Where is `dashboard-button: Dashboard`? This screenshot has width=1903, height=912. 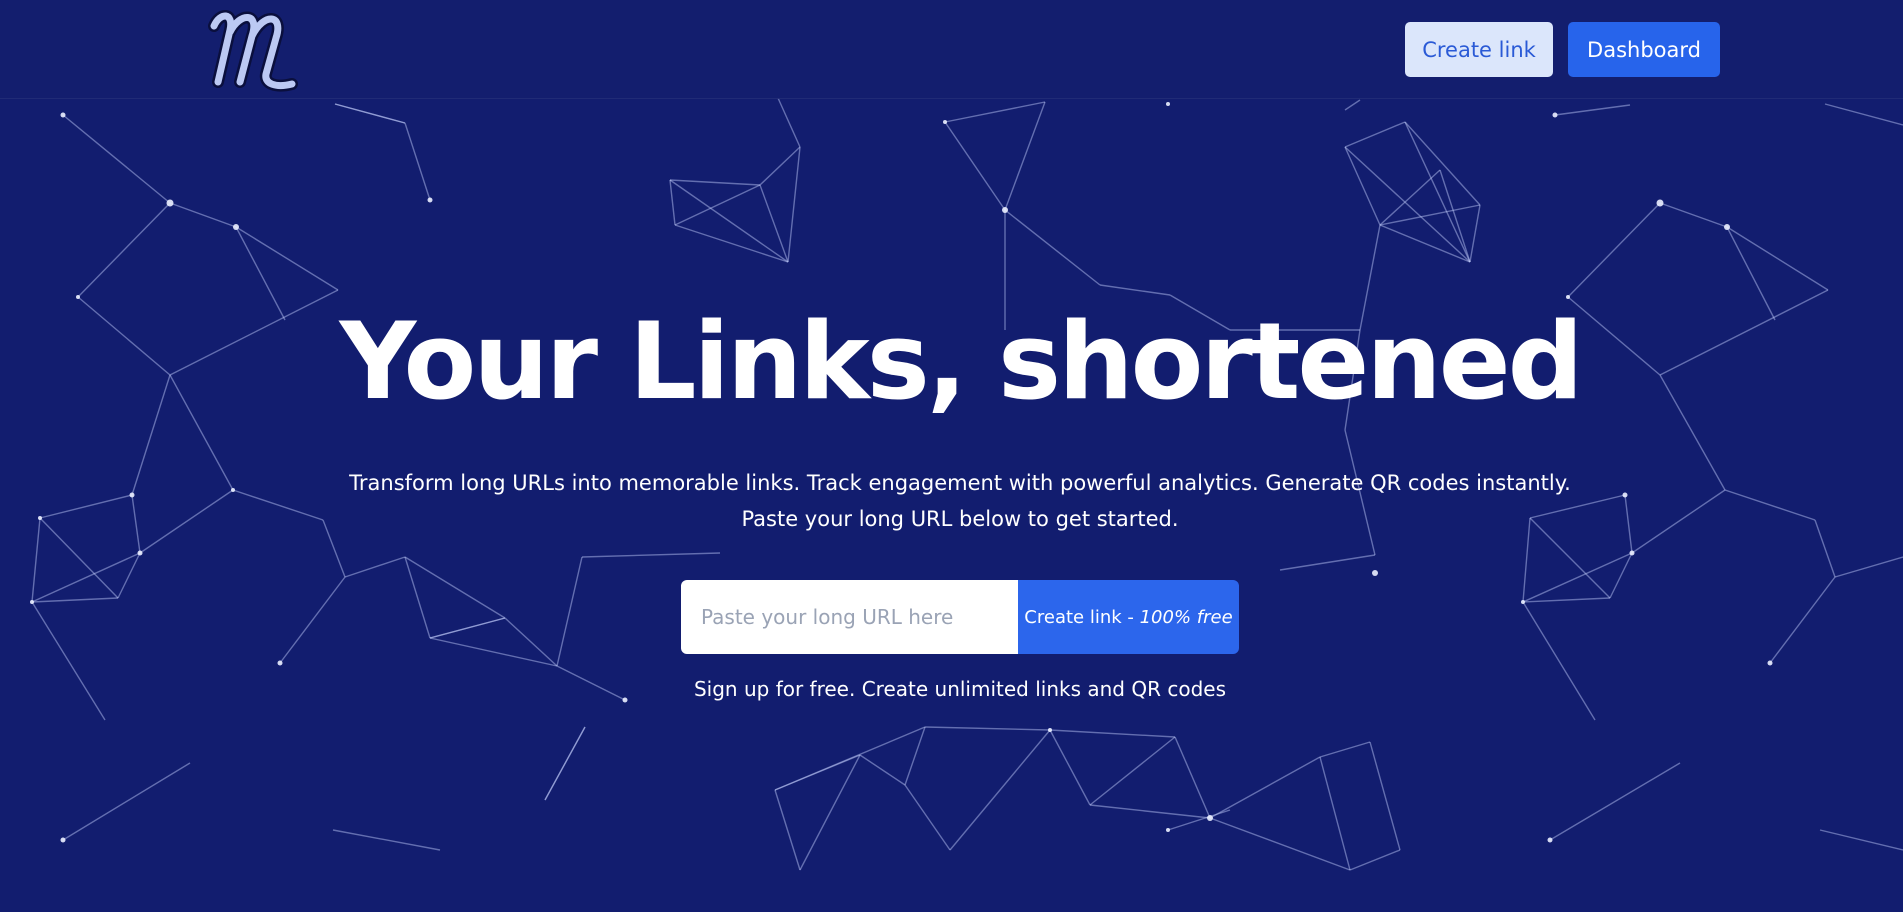
dashboard-button: Dashboard is located at coordinates (1644, 49).